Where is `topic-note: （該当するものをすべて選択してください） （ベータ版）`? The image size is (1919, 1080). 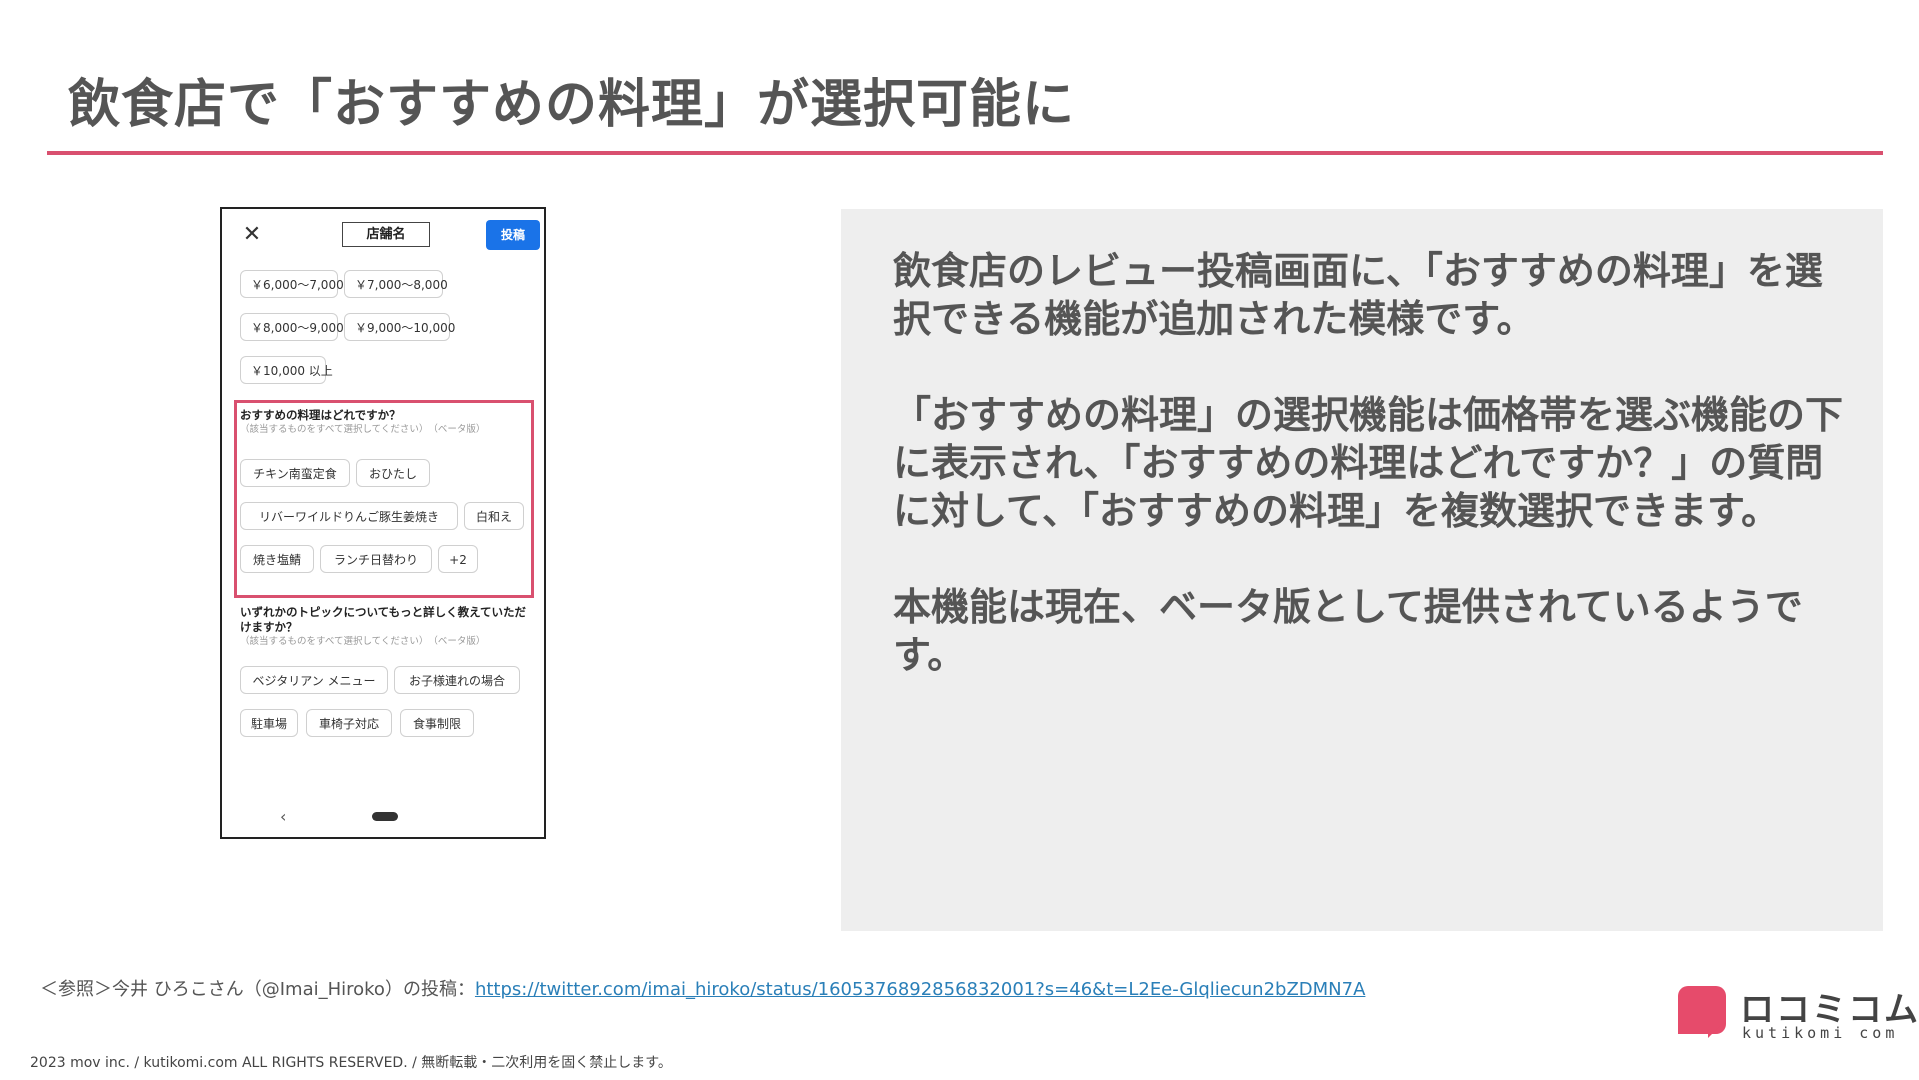 topic-note: （該当するものをすべて選択してください） （ベータ版） is located at coordinates (363, 641).